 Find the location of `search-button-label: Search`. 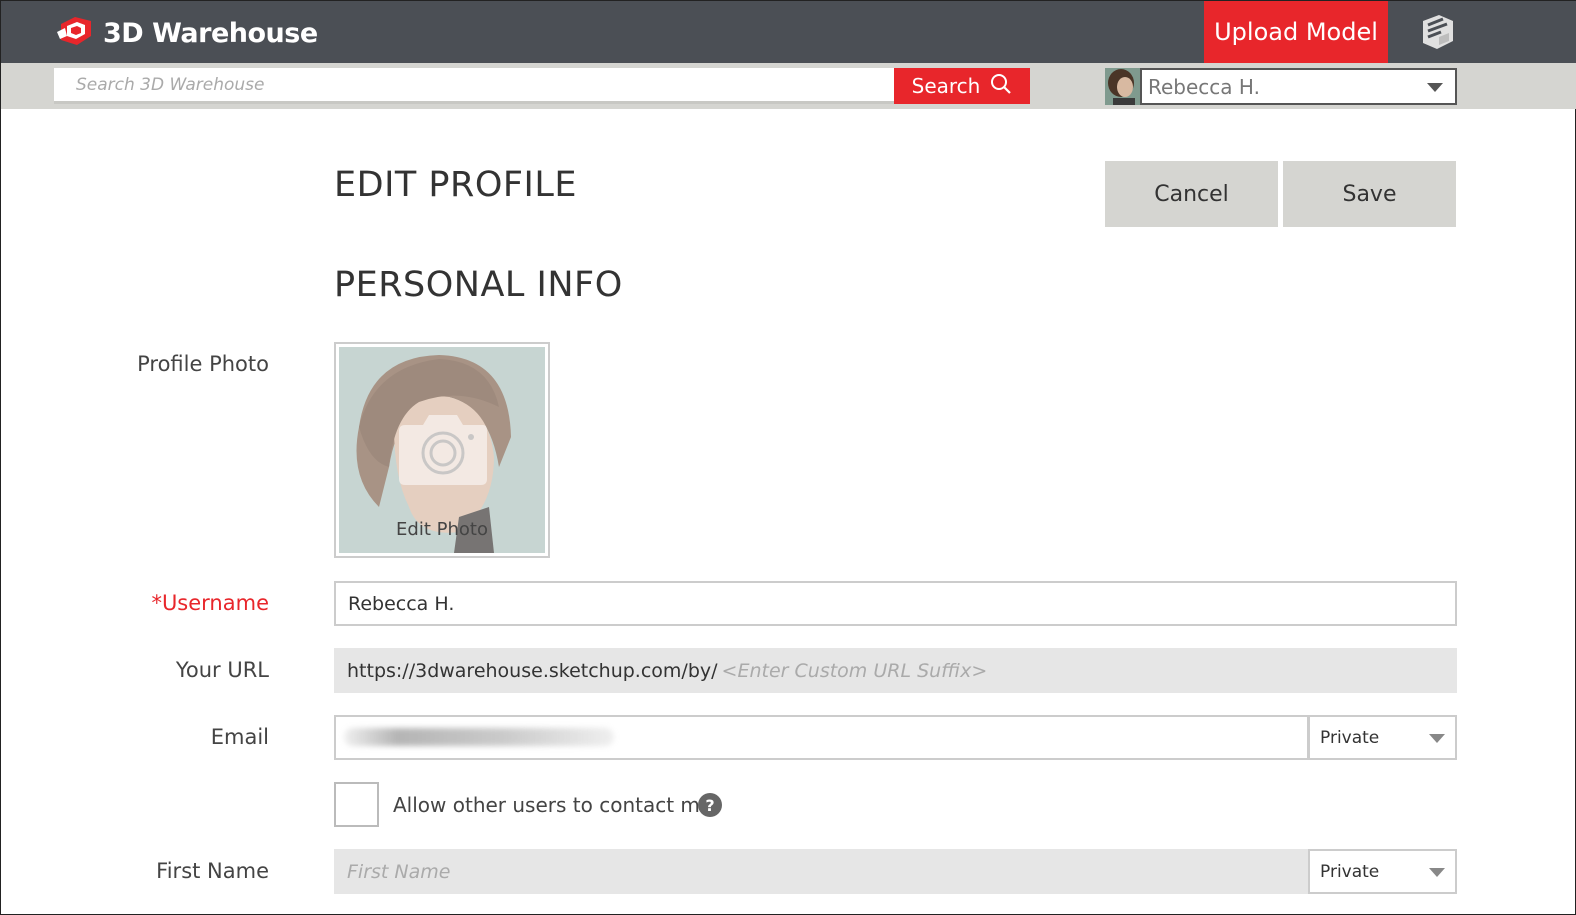

search-button-label: Search is located at coordinates (946, 86).